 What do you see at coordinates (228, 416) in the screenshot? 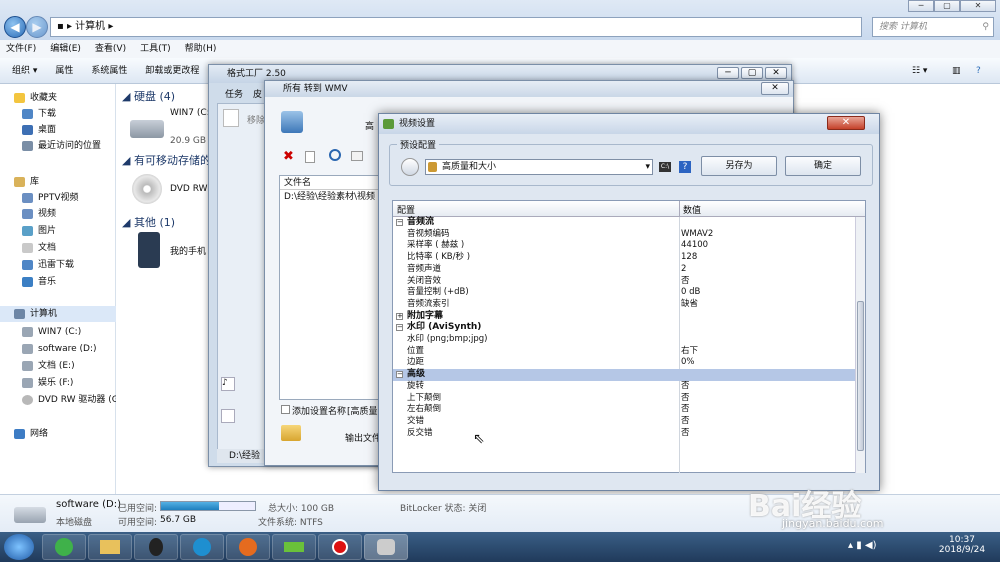
I see `rom-category-icon` at bounding box center [228, 416].